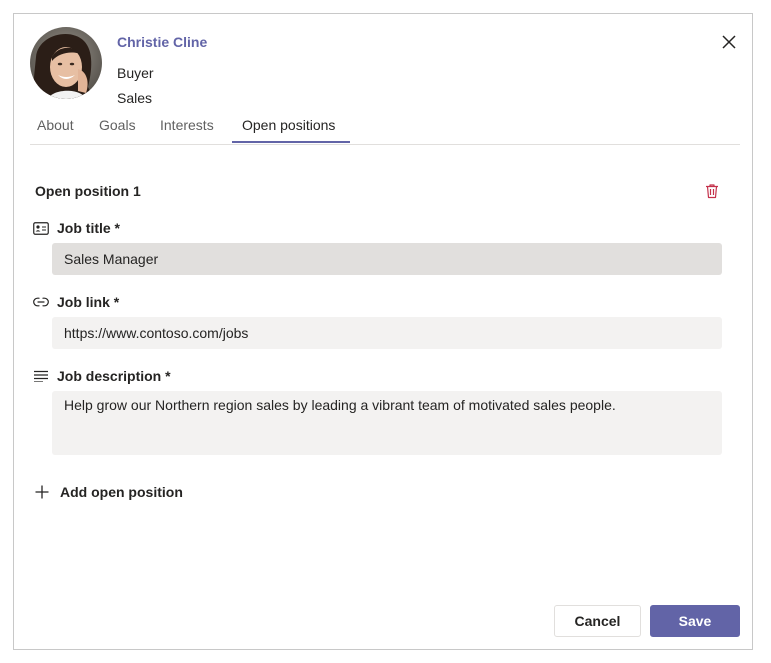 Image resolution: width=771 pixels, height=663 pixels. I want to click on active-tab-indicator, so click(291, 142).